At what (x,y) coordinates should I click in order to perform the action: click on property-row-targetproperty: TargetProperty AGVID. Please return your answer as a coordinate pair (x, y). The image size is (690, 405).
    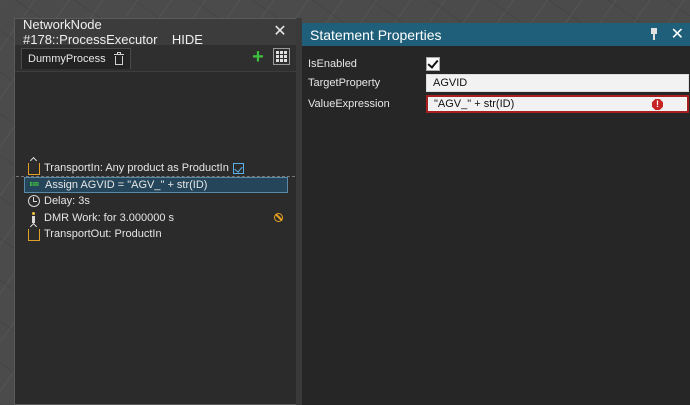
    Looking at the image, I should click on (496, 83).